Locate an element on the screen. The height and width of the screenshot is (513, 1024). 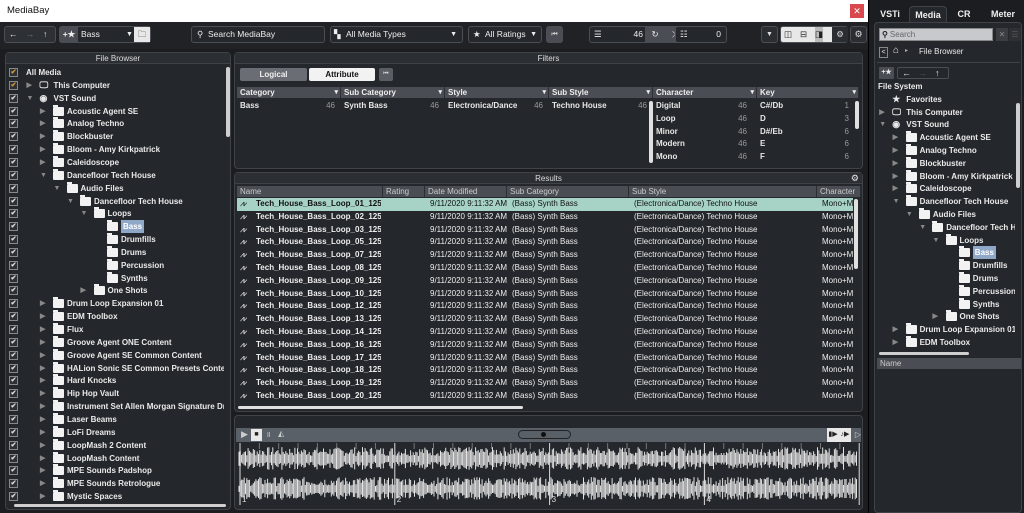
tree-item: ✔ Synths is located at coordinates (115, 278).